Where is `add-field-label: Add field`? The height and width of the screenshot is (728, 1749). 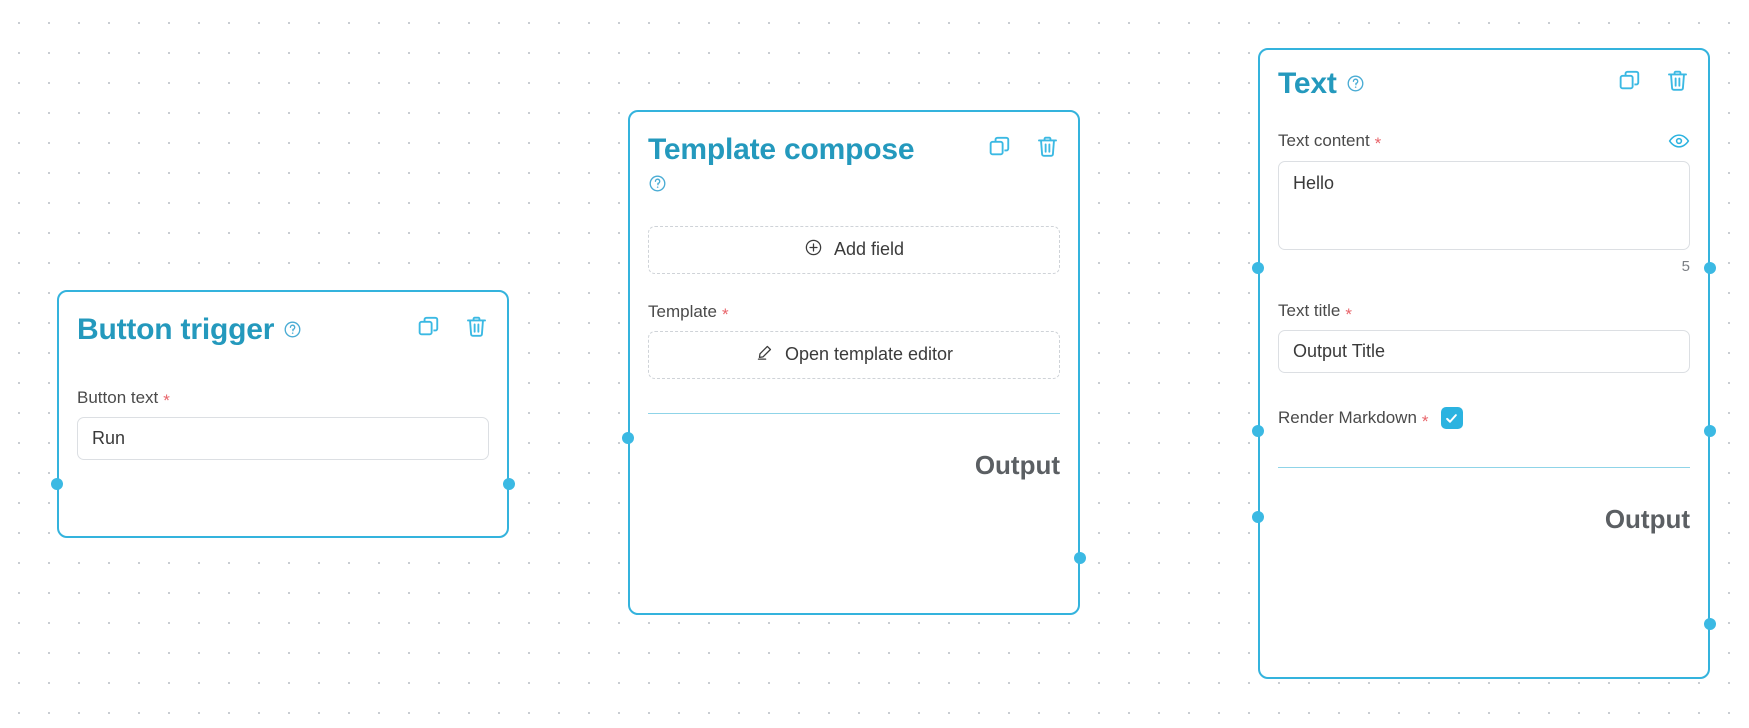
add-field-label: Add field is located at coordinates (869, 249).